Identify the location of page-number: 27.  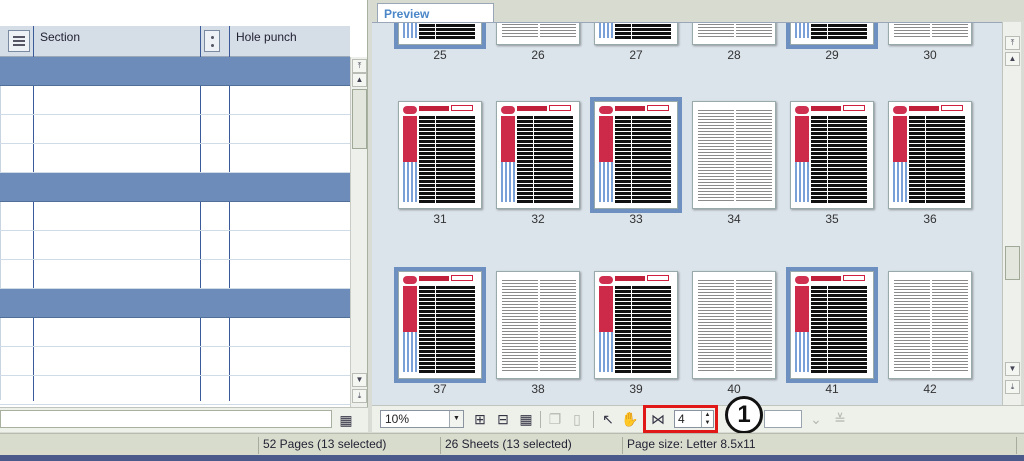
(636, 55).